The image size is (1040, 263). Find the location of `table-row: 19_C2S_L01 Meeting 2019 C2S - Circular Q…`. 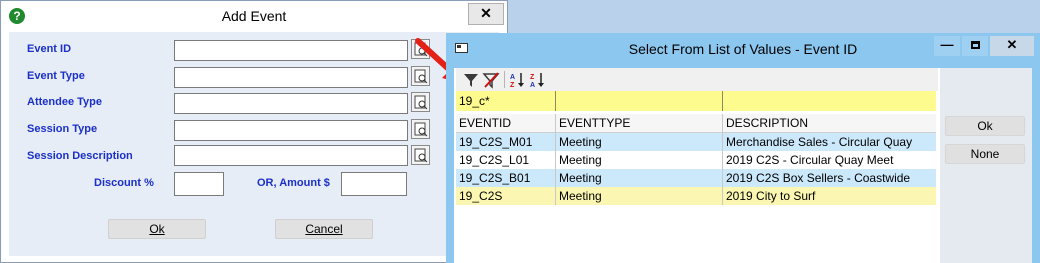

table-row: 19_C2S_L01 Meeting 2019 C2S - Circular Q… is located at coordinates (696, 160).